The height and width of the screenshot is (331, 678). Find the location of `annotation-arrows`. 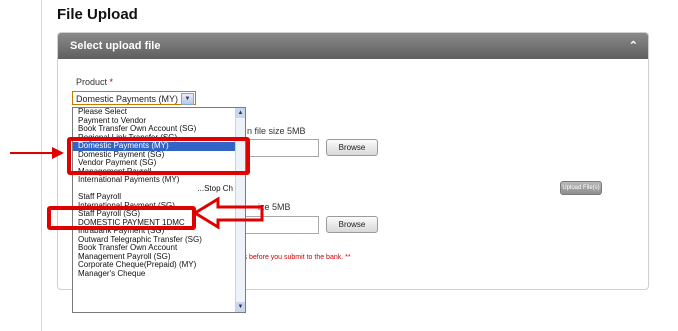

annotation-arrows is located at coordinates (137, 188).